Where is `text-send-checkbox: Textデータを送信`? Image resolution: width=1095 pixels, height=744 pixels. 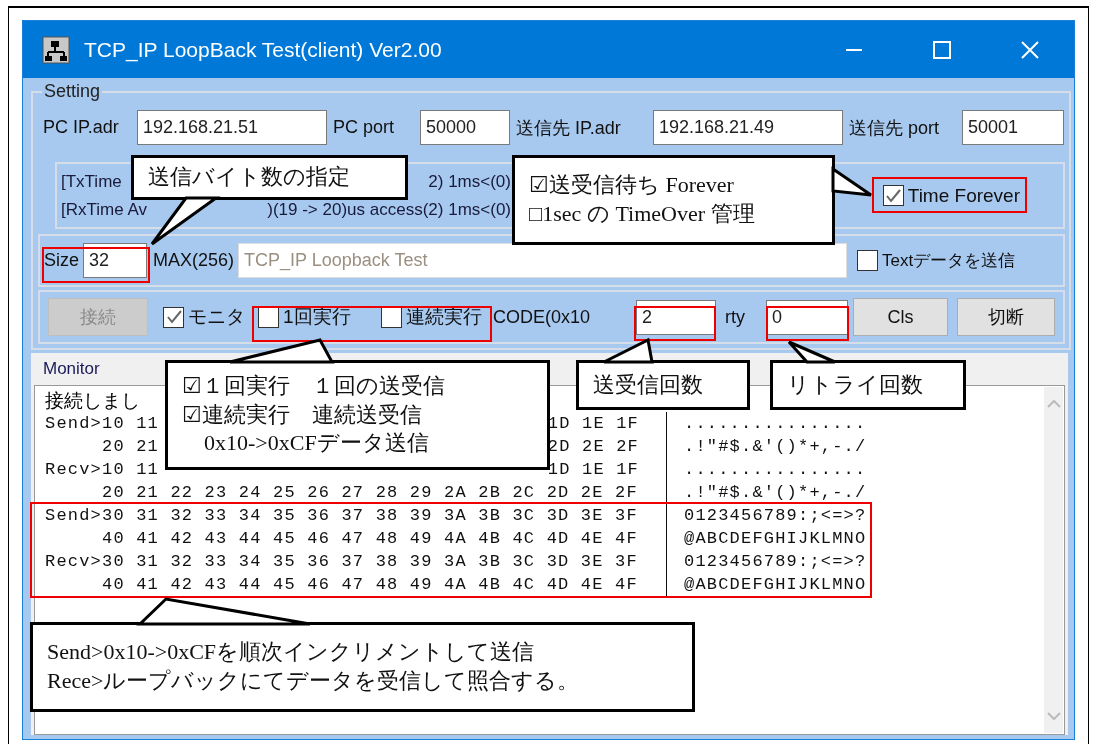
text-send-checkbox: Textデータを送信 is located at coordinates (936, 260).